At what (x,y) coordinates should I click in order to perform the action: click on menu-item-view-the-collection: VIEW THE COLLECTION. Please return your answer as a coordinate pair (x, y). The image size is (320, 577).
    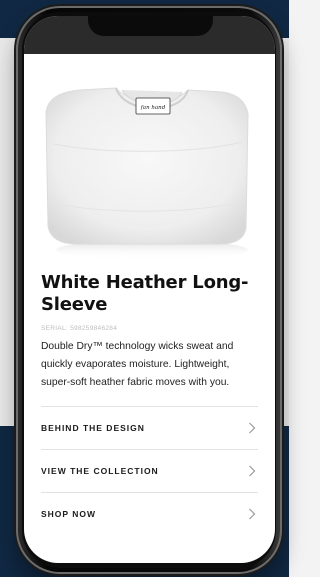
    Looking at the image, I should click on (149, 470).